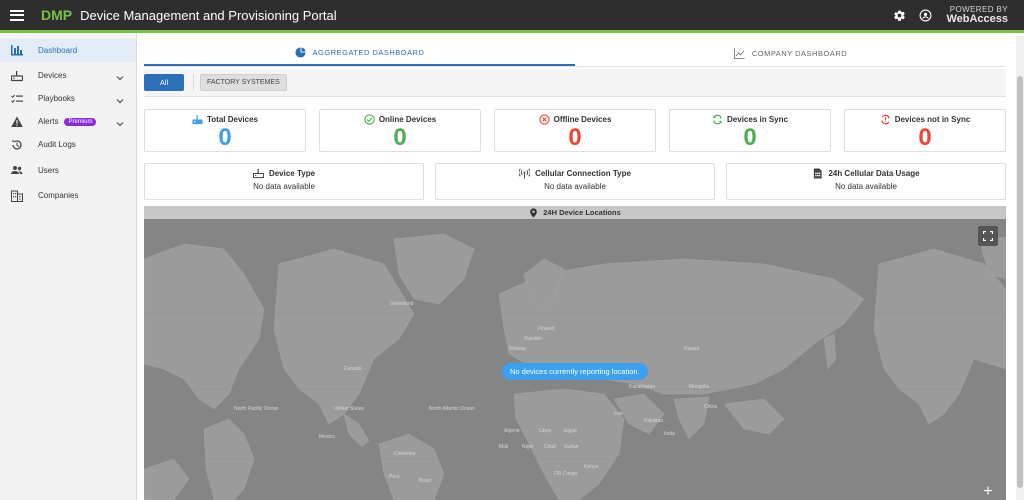 This screenshot has width=1024, height=500. What do you see at coordinates (68, 170) in the screenshot?
I see `sidebar-item-users: Users` at bounding box center [68, 170].